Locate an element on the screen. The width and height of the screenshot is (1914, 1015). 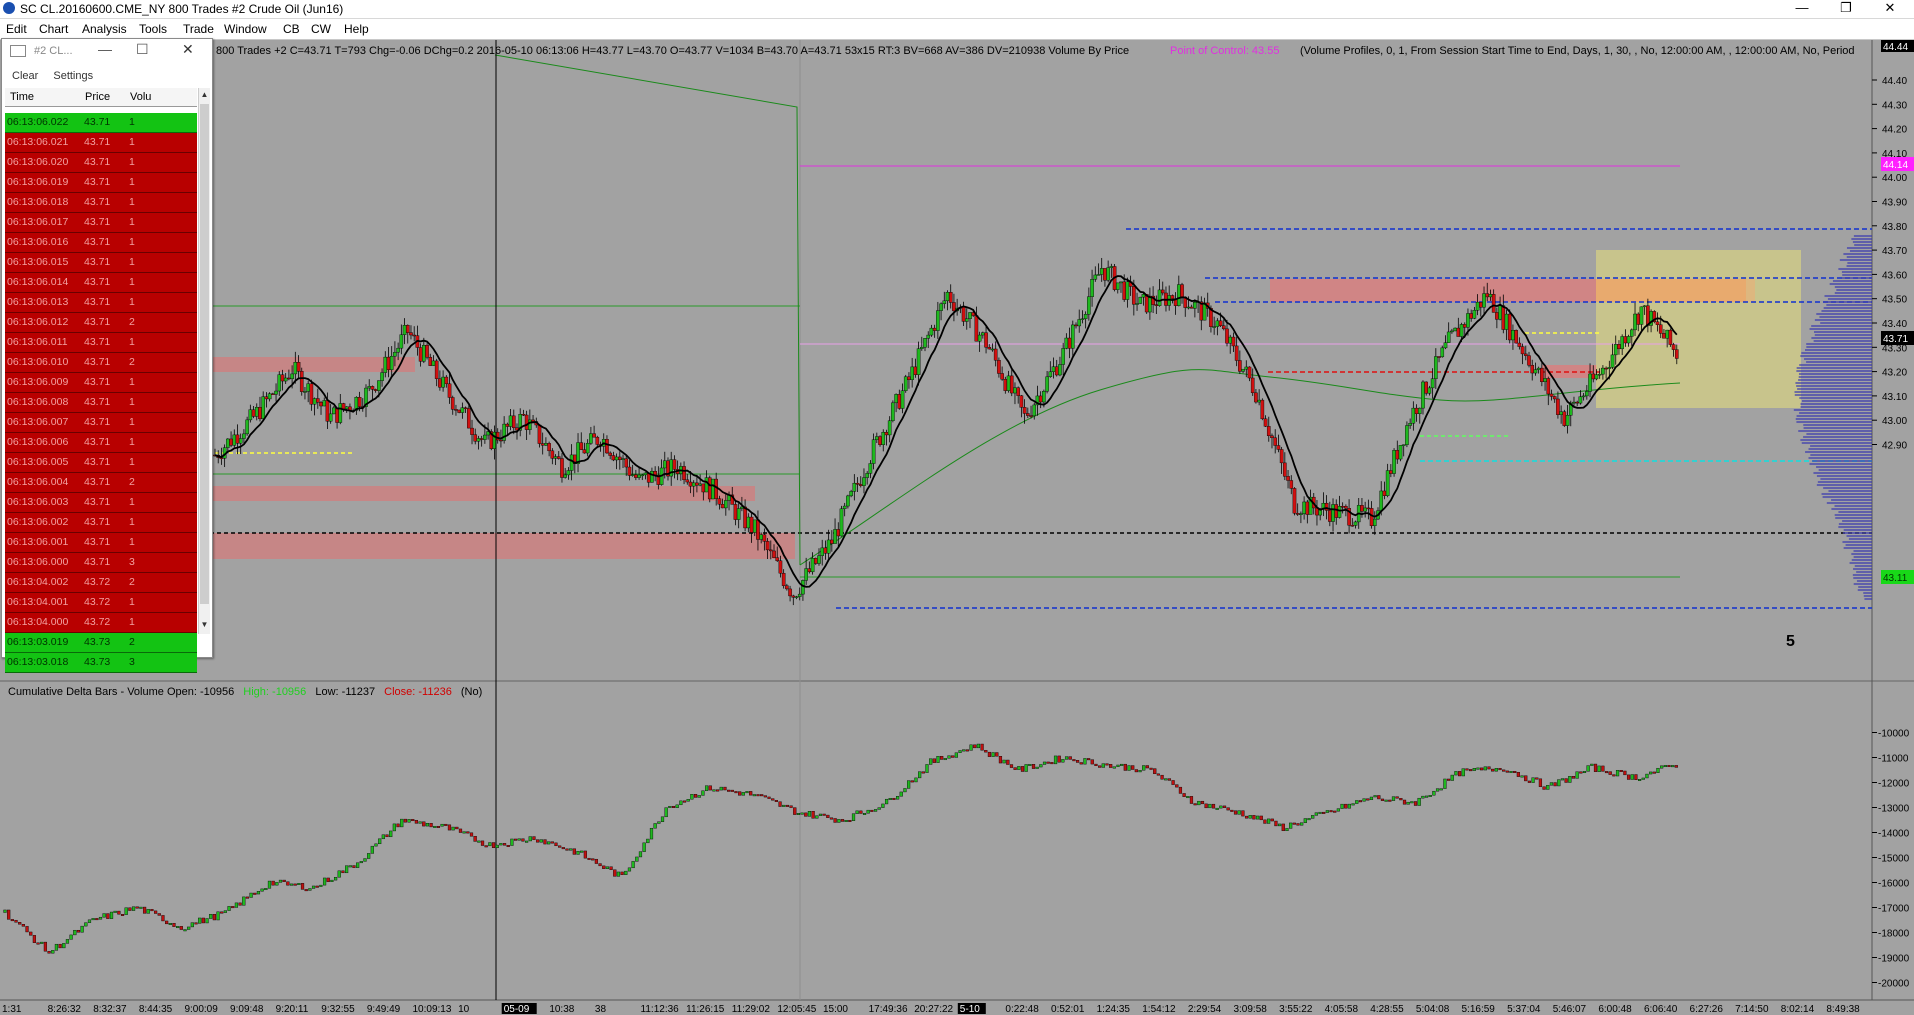
menu-help: Help is located at coordinates (356, 29).